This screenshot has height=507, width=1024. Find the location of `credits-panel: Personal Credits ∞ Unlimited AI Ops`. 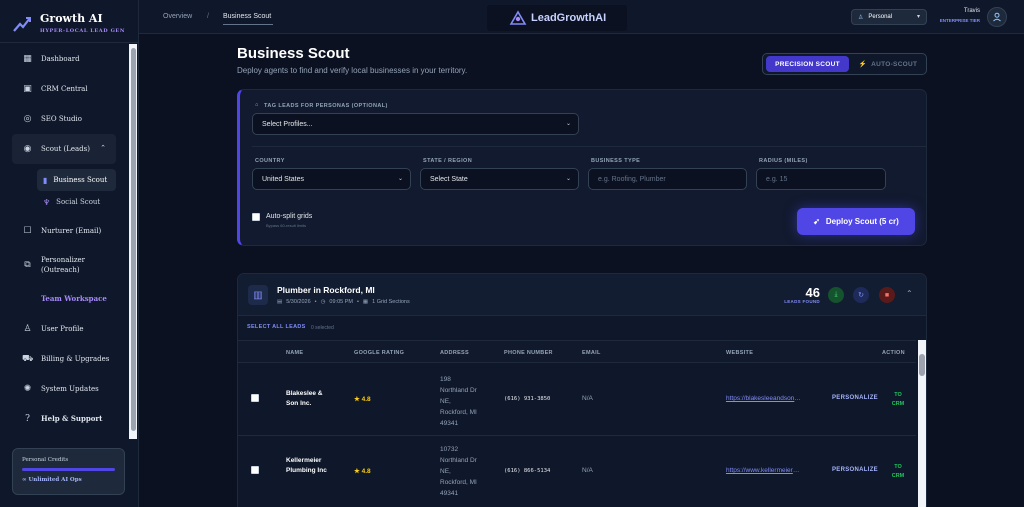

credits-panel: Personal Credits ∞ Unlimited AI Ops is located at coordinates (68, 471).